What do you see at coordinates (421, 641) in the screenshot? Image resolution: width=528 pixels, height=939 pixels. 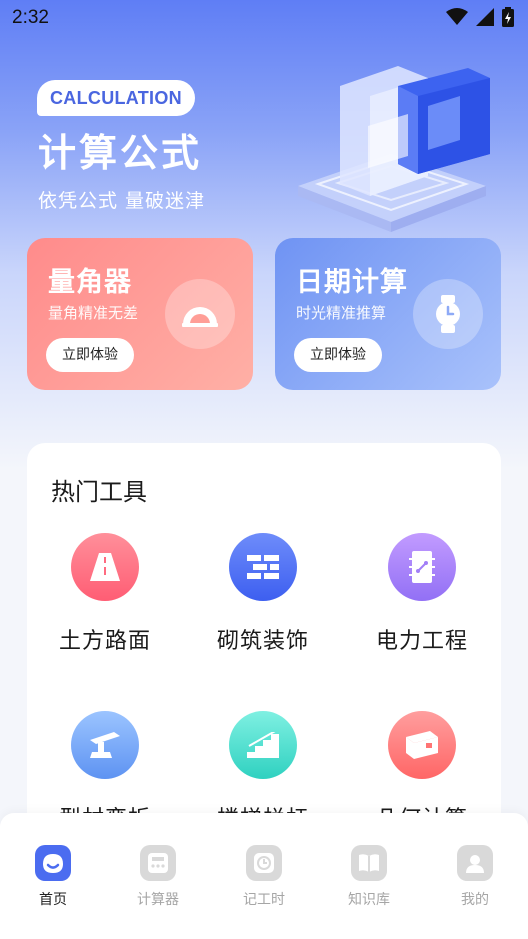 I see `tool-label: 电力工程` at bounding box center [421, 641].